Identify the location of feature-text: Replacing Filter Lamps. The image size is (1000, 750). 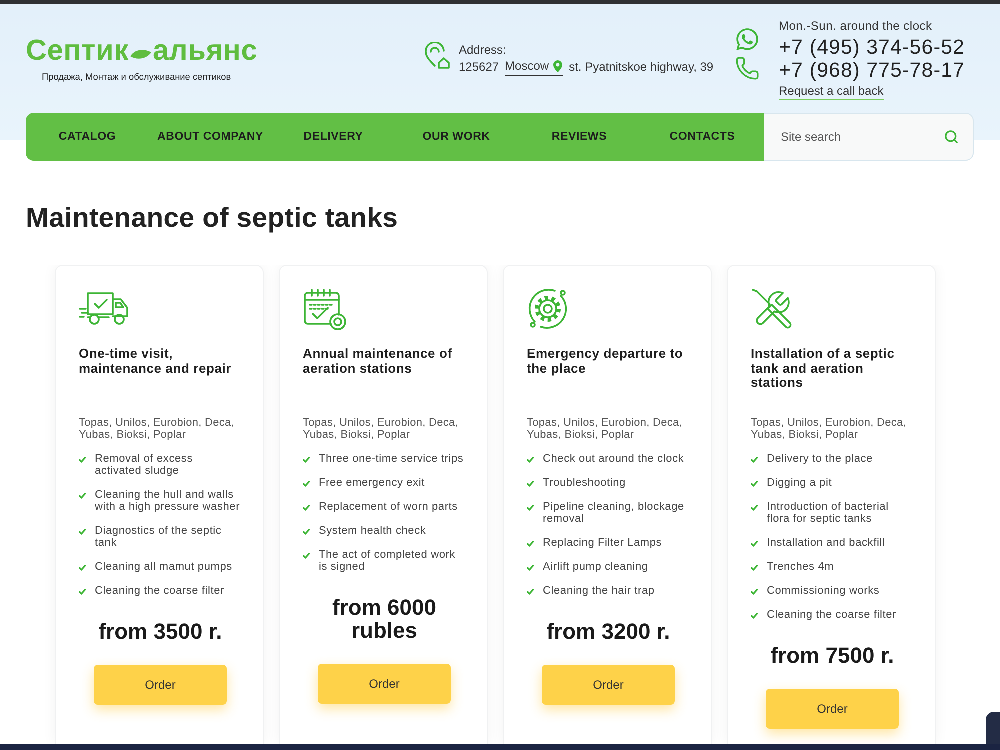
(603, 543).